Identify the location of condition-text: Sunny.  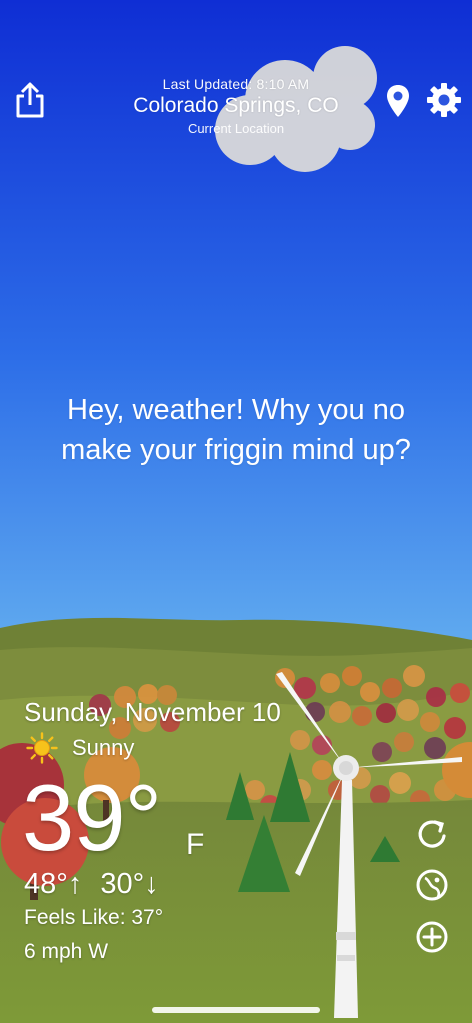
(103, 747).